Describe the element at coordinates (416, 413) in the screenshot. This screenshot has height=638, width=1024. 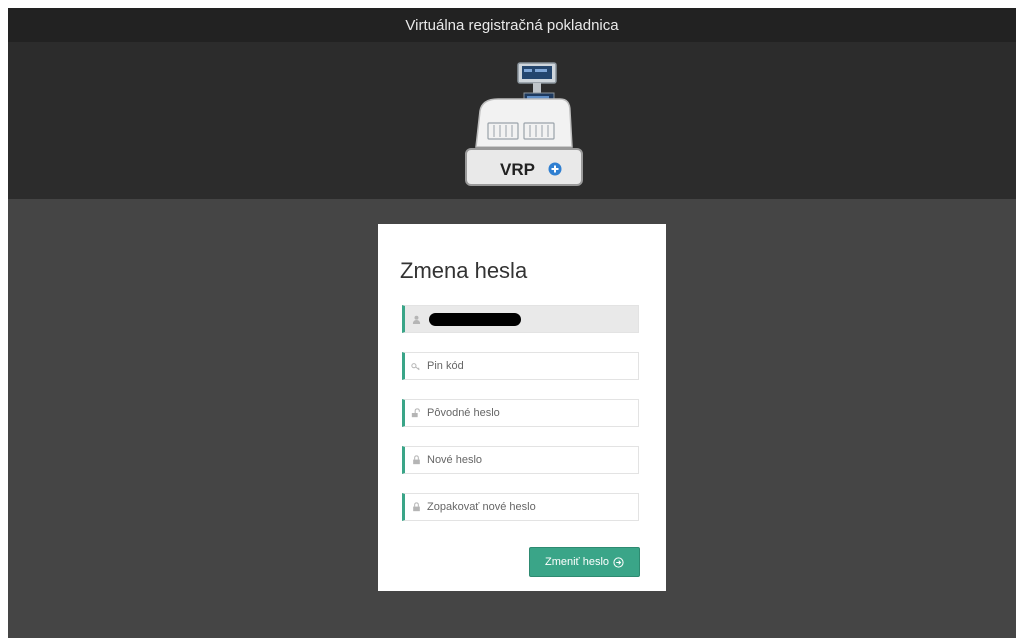
I see `unlock-icon` at that location.